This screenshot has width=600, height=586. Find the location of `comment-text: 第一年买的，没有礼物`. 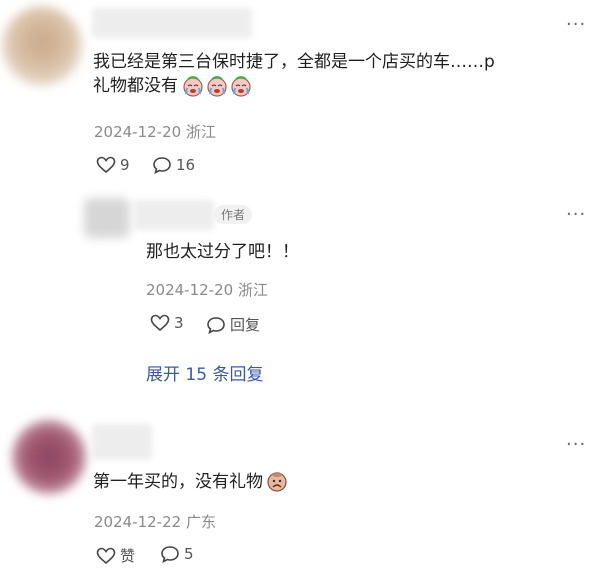

comment-text: 第一年买的，没有礼物 is located at coordinates (191, 482).